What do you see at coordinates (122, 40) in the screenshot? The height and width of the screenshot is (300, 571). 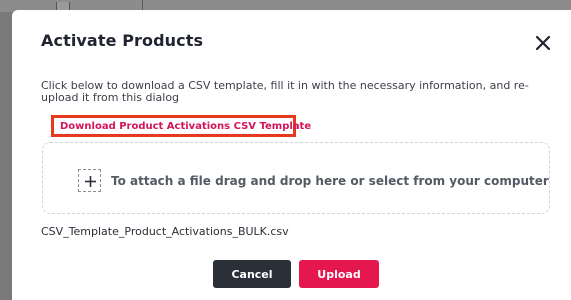 I see `dialog-title: Activate Products` at bounding box center [122, 40].